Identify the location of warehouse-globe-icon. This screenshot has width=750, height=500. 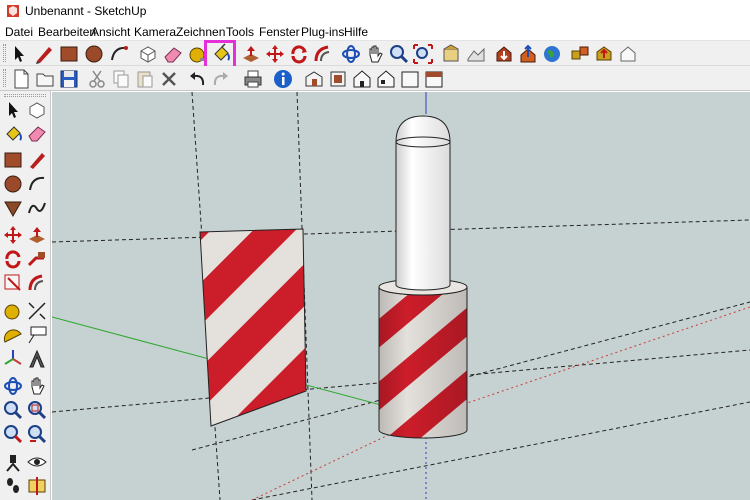
(552, 54).